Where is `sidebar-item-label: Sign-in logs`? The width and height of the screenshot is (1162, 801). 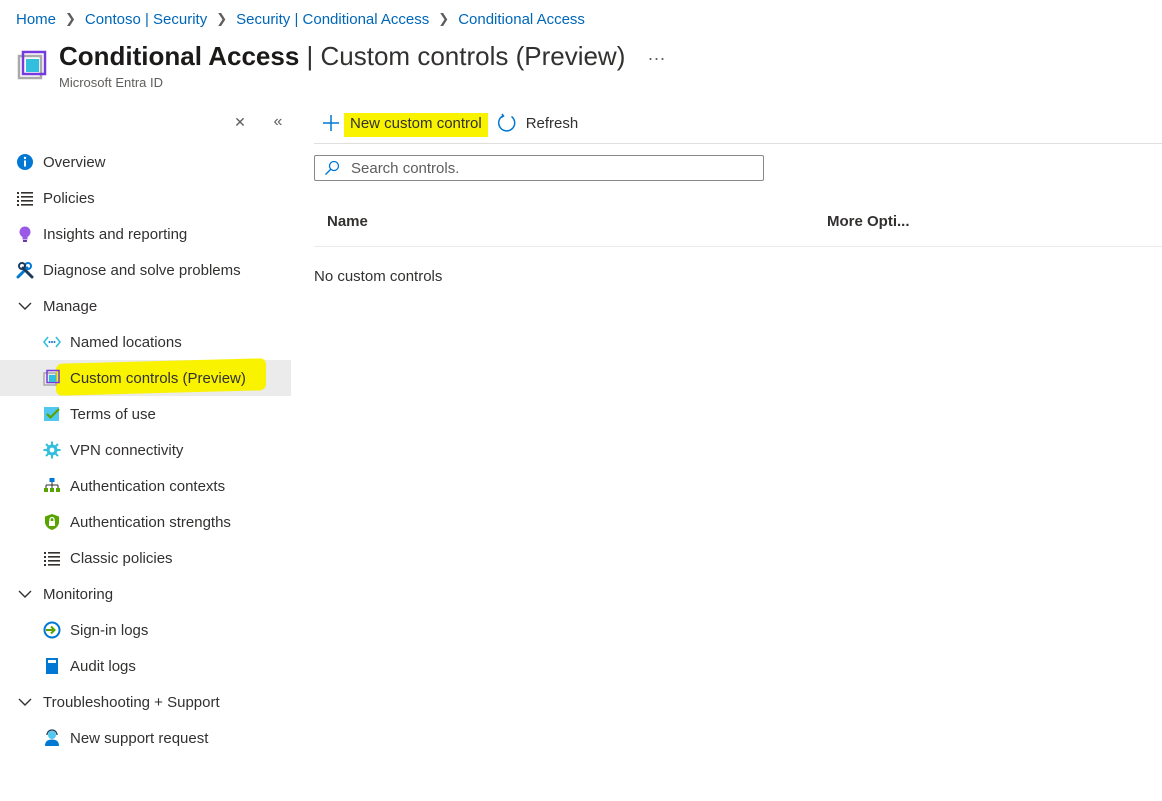
sidebar-item-label: Sign-in logs is located at coordinates (109, 630).